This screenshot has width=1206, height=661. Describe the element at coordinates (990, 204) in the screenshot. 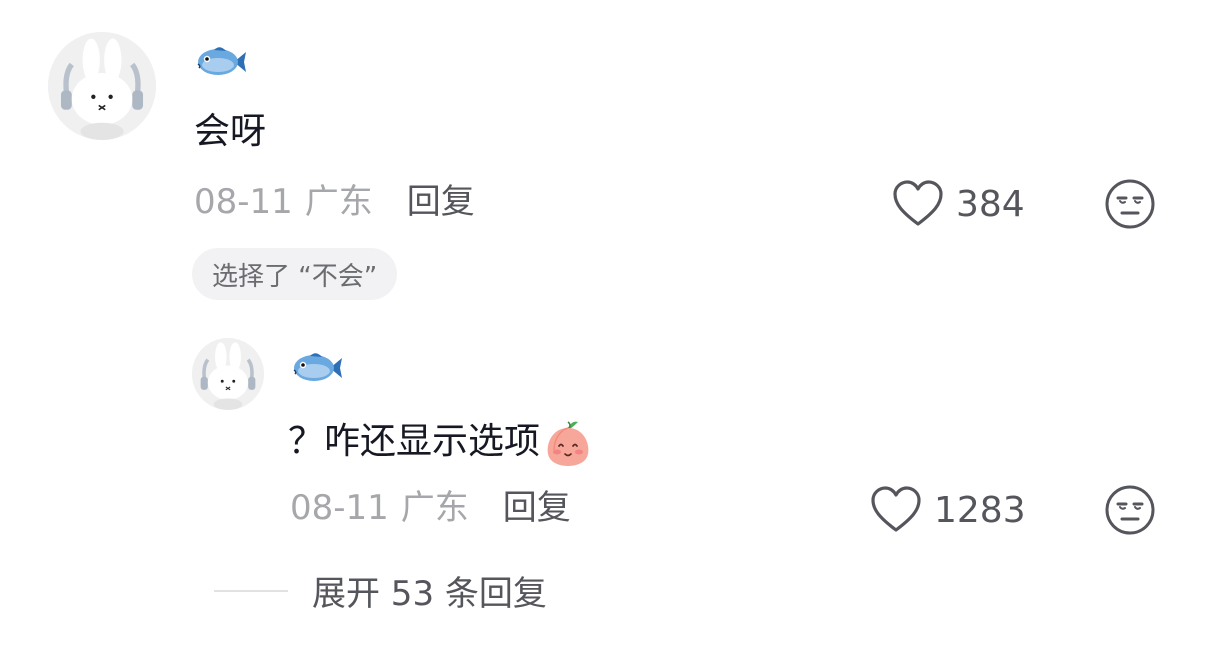

I see `like-count: 384` at that location.